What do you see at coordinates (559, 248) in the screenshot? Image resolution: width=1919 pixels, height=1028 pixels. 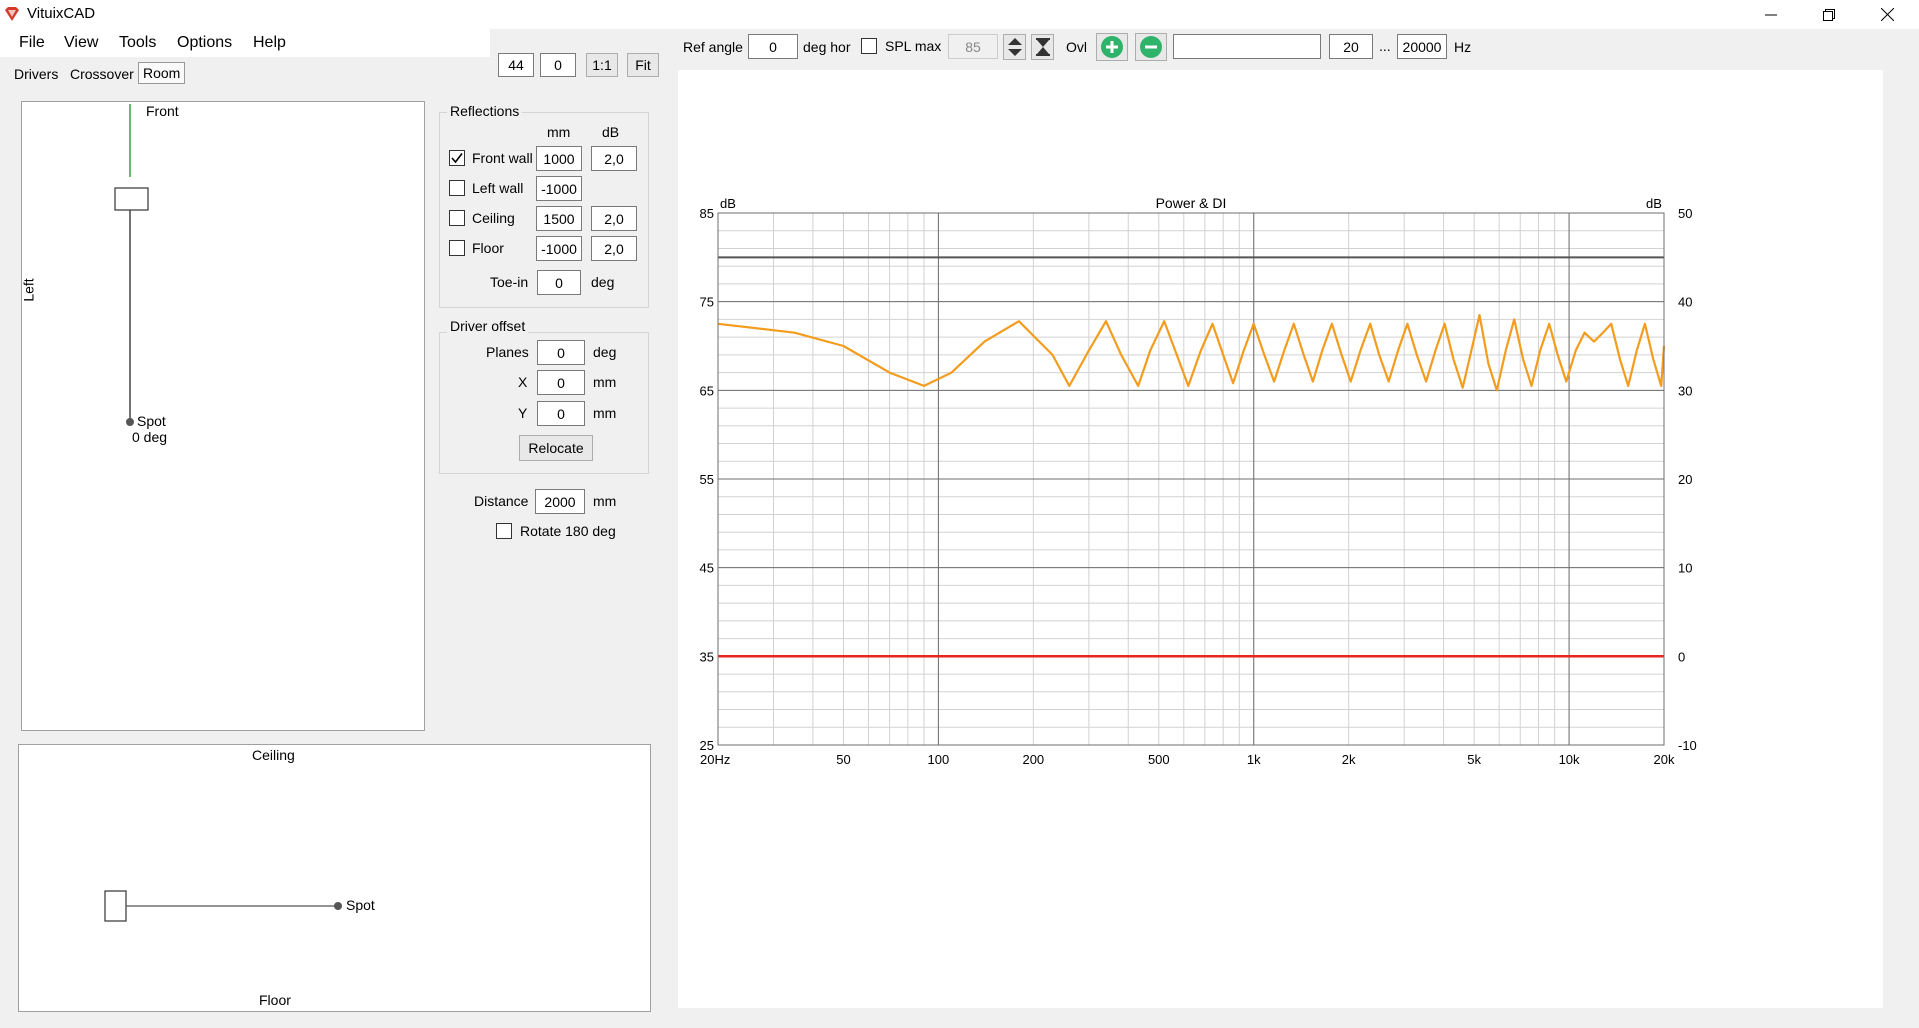 I see `floor-mm-field: -1000` at bounding box center [559, 248].